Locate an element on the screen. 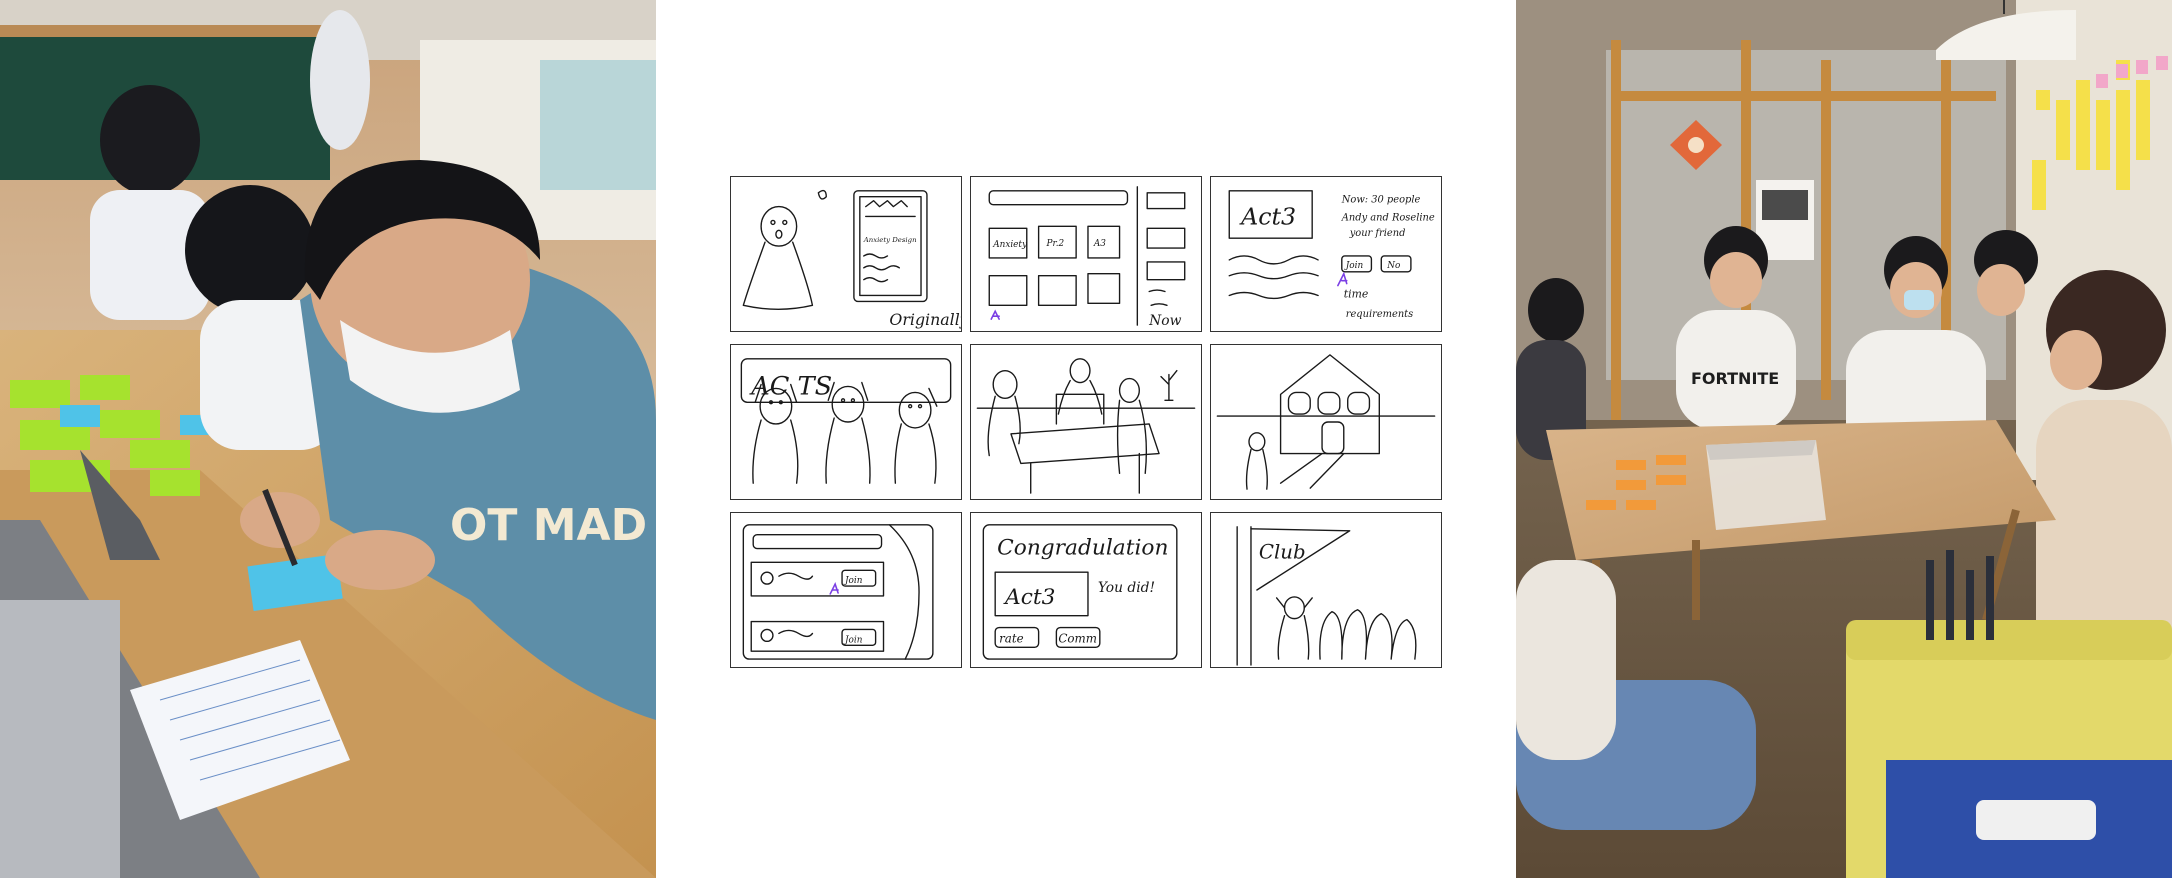 The image size is (2172, 878). panel1-note: Anxiety Design is located at coordinates (890, 240).